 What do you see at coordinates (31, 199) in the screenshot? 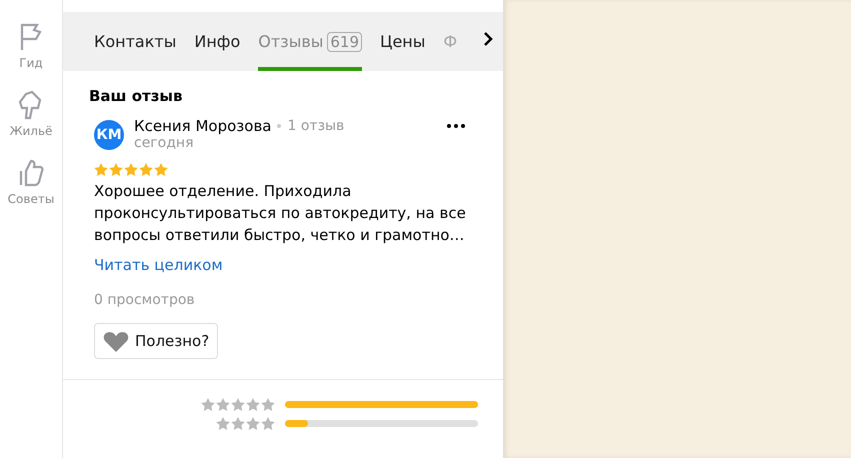
I see `sidebar-label: Советы` at bounding box center [31, 199].